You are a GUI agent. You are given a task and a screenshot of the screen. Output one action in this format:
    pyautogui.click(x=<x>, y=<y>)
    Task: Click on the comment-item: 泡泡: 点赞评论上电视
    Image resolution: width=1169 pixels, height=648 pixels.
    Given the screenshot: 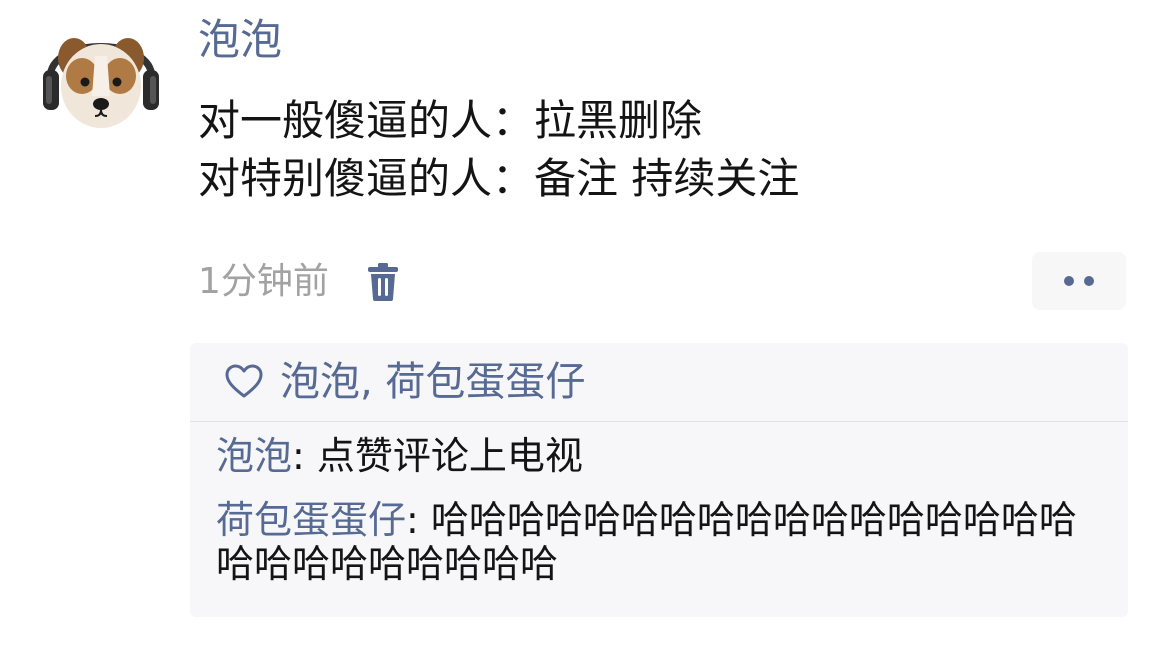 What is the action you would take?
    pyautogui.click(x=658, y=456)
    